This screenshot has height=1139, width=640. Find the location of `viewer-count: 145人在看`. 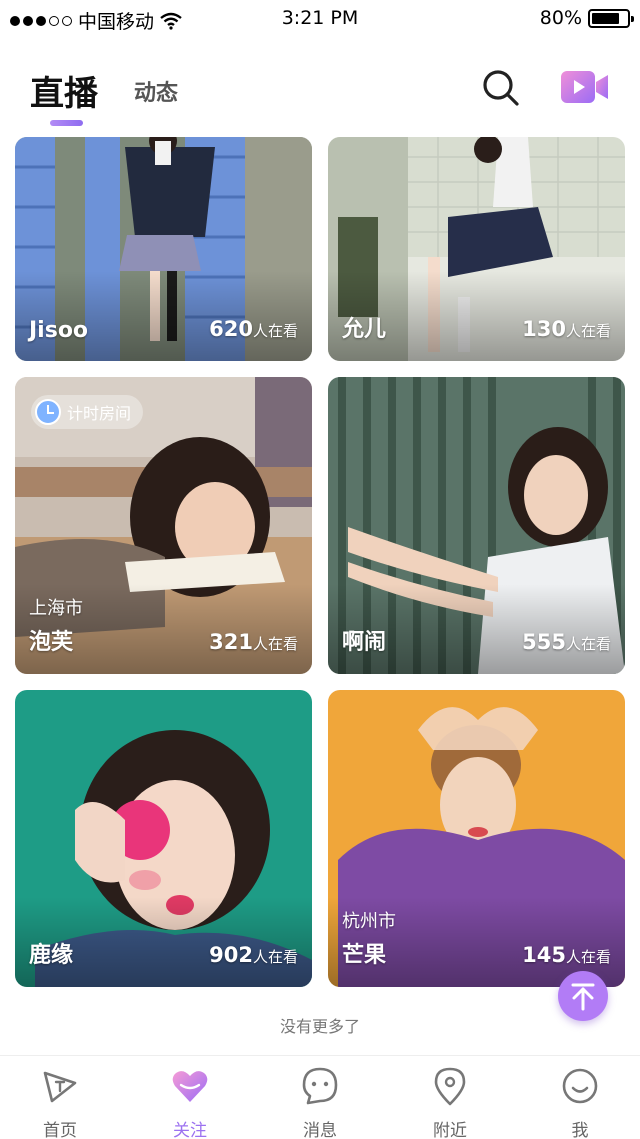

viewer-count: 145人在看 is located at coordinates (566, 955).